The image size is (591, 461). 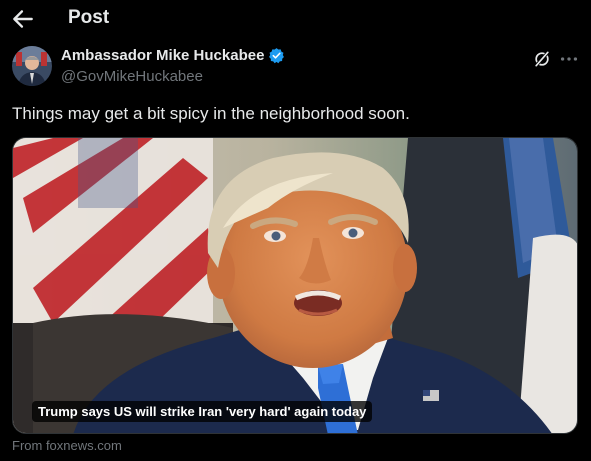 I want to click on verified-badge-icon, so click(x=277, y=56).